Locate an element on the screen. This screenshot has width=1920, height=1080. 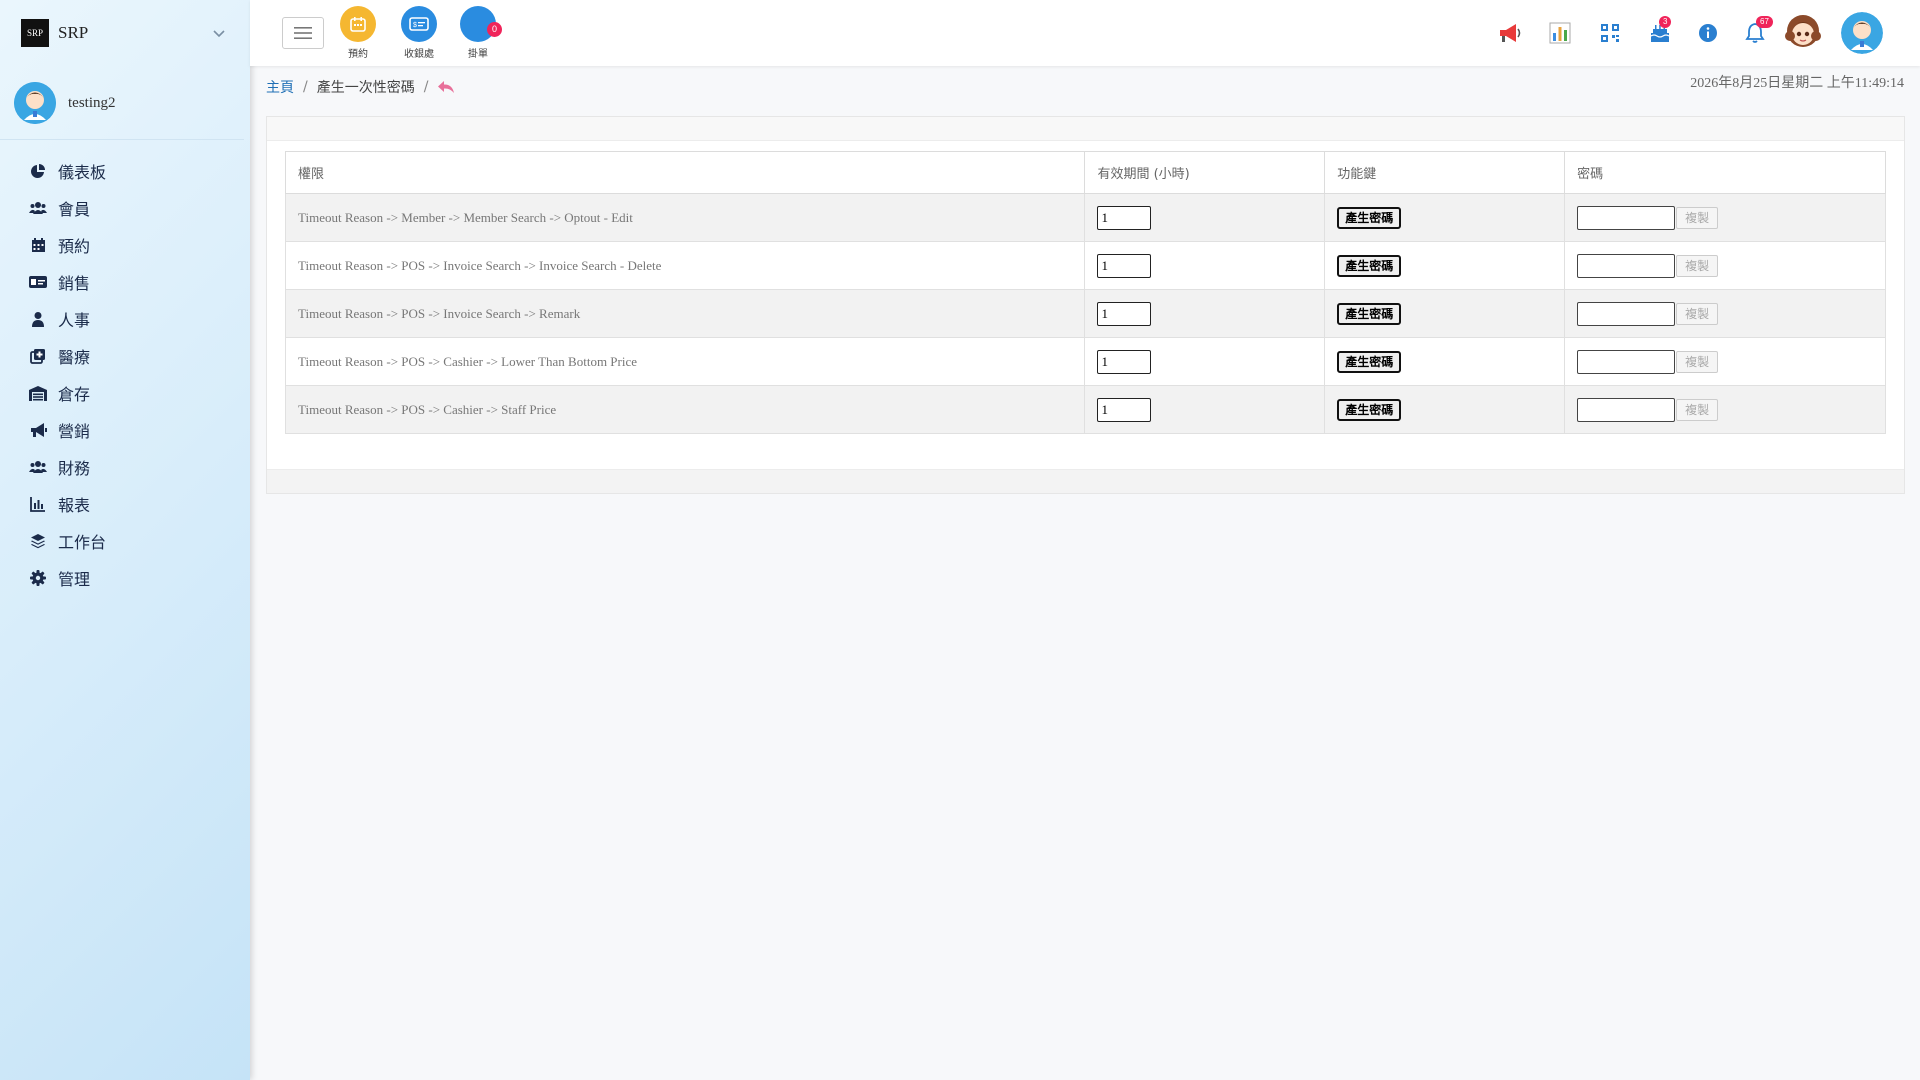
user-profile: testing2 is located at coordinates (122, 103).